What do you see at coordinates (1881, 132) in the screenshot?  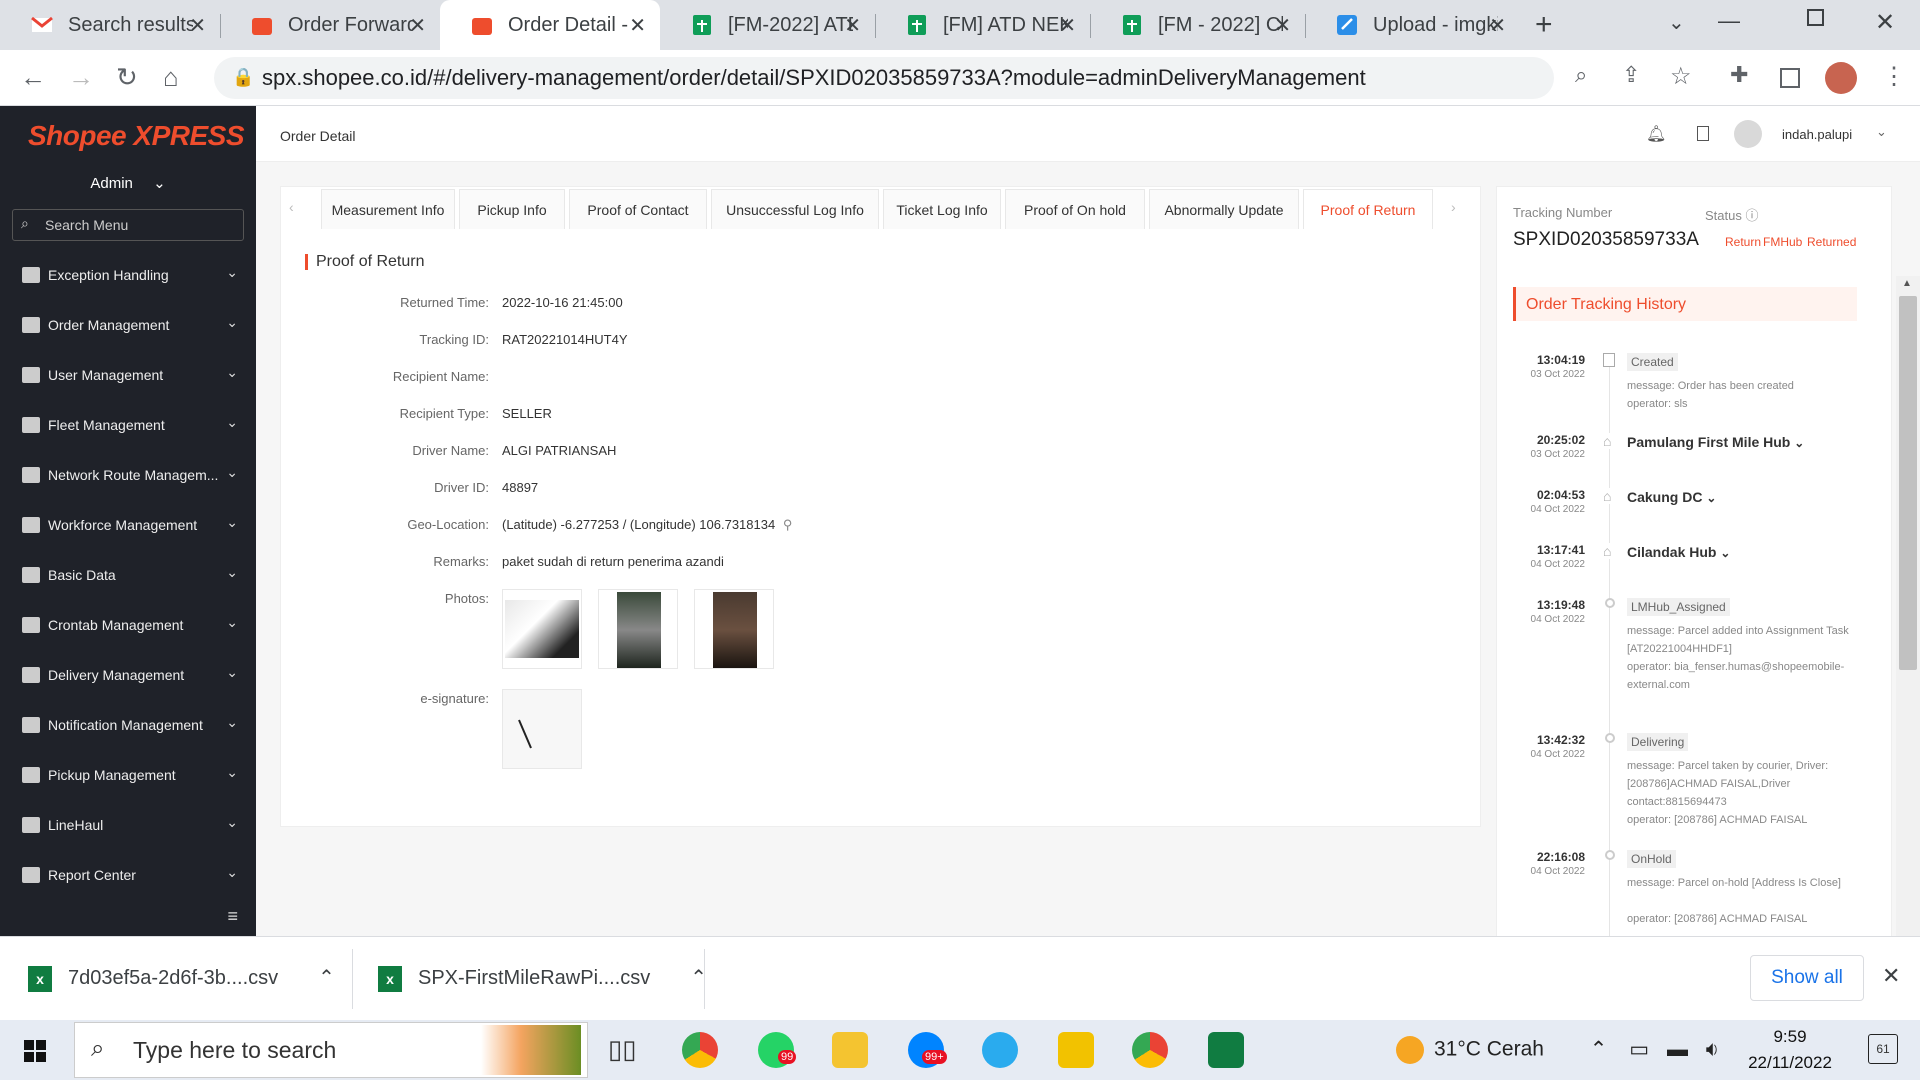 I see `chevron-down-icon: ⌄` at bounding box center [1881, 132].